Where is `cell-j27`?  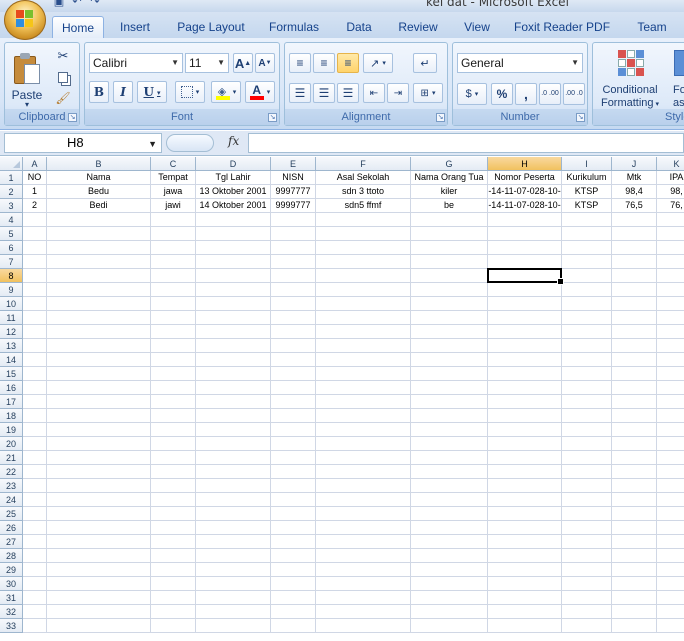 cell-j27 is located at coordinates (634, 542).